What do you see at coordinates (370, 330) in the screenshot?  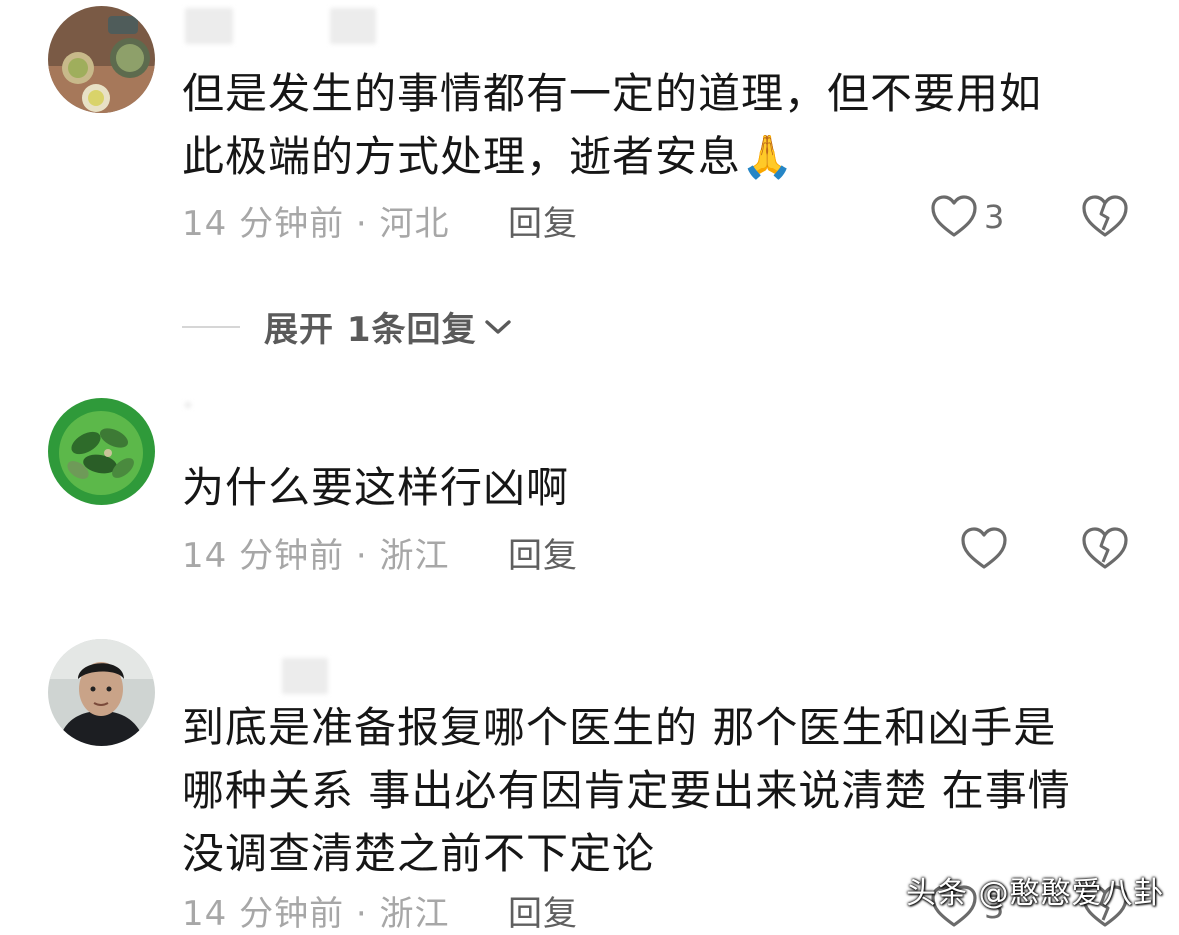 I see `expand-replies-label: 展开 1条回复` at bounding box center [370, 330].